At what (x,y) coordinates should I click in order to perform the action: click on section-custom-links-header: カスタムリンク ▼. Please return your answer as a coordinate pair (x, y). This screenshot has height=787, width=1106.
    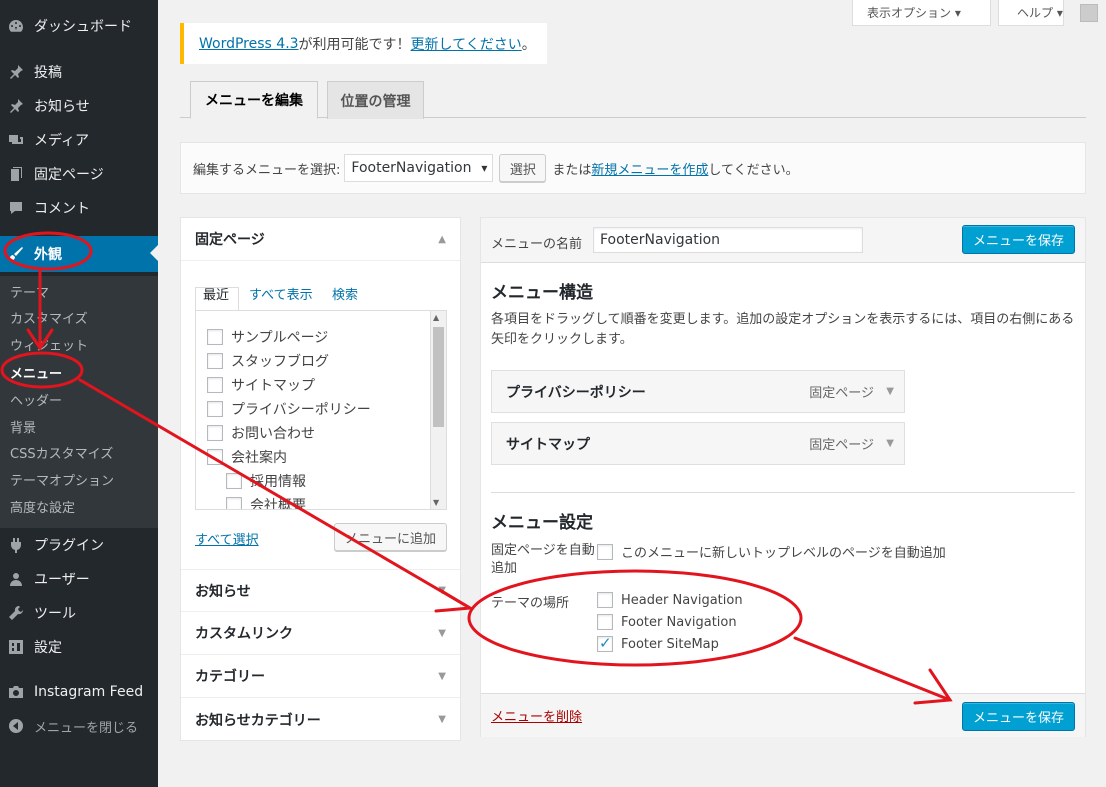
    Looking at the image, I should click on (320, 633).